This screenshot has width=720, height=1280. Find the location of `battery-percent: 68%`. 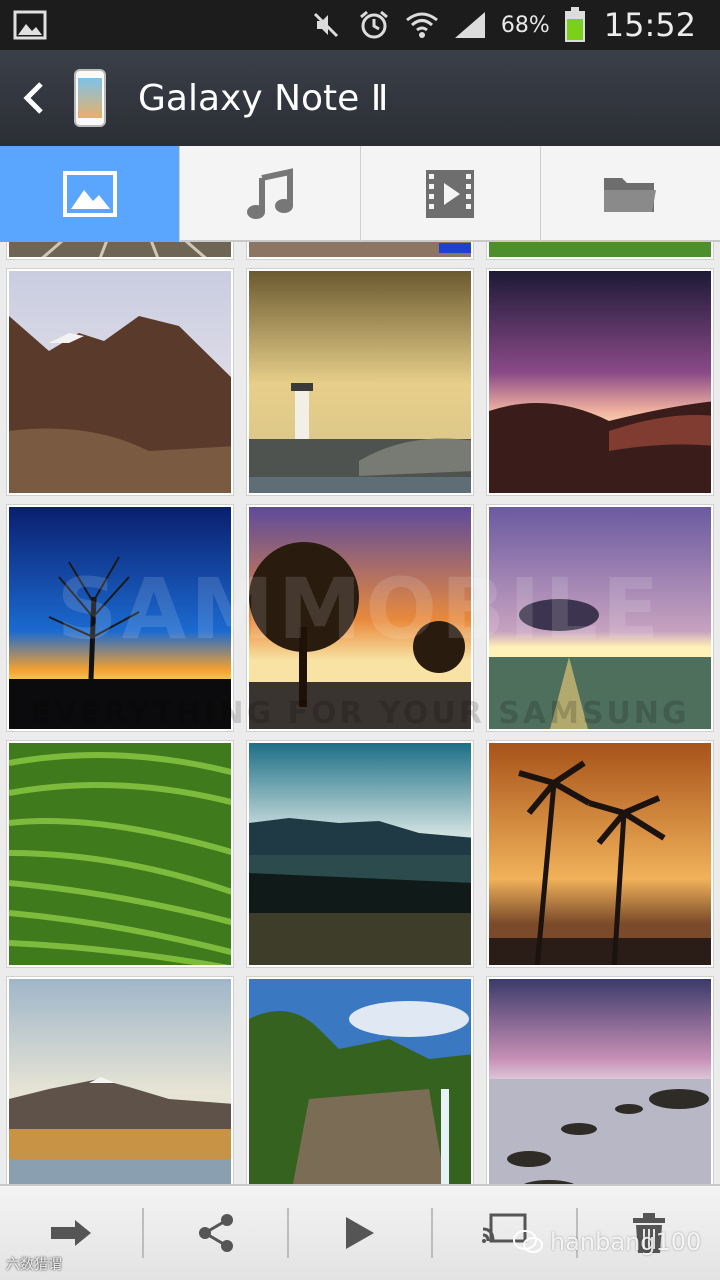

battery-percent: 68% is located at coordinates (525, 25).